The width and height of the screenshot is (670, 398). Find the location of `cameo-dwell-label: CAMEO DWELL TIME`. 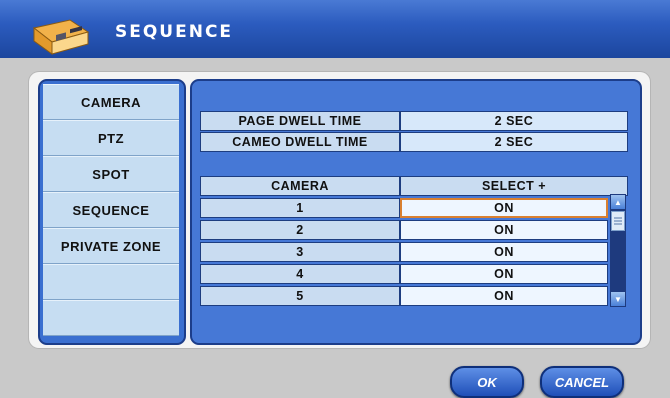

cameo-dwell-label: CAMEO DWELL TIME is located at coordinates (300, 142).